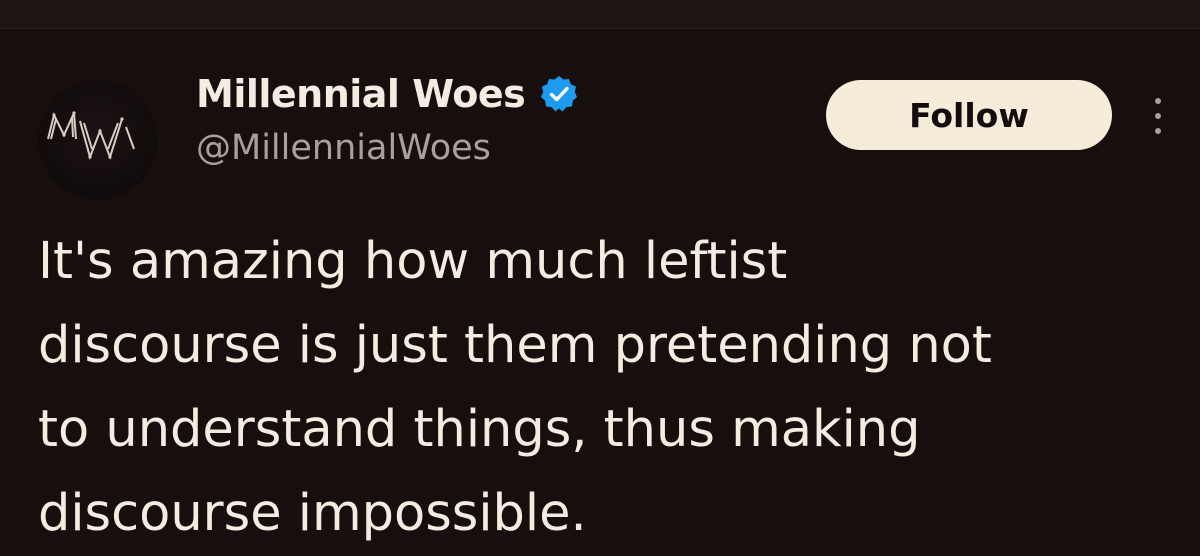 This screenshot has height=556, width=1200. Describe the element at coordinates (559, 94) in the screenshot. I see `verified-badge-icon` at that location.